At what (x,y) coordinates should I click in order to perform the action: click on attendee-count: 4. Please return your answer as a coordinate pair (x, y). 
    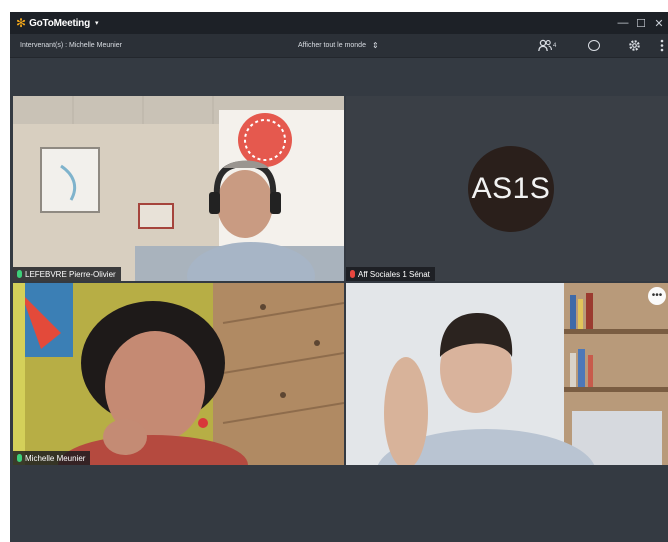
    Looking at the image, I should click on (555, 46).